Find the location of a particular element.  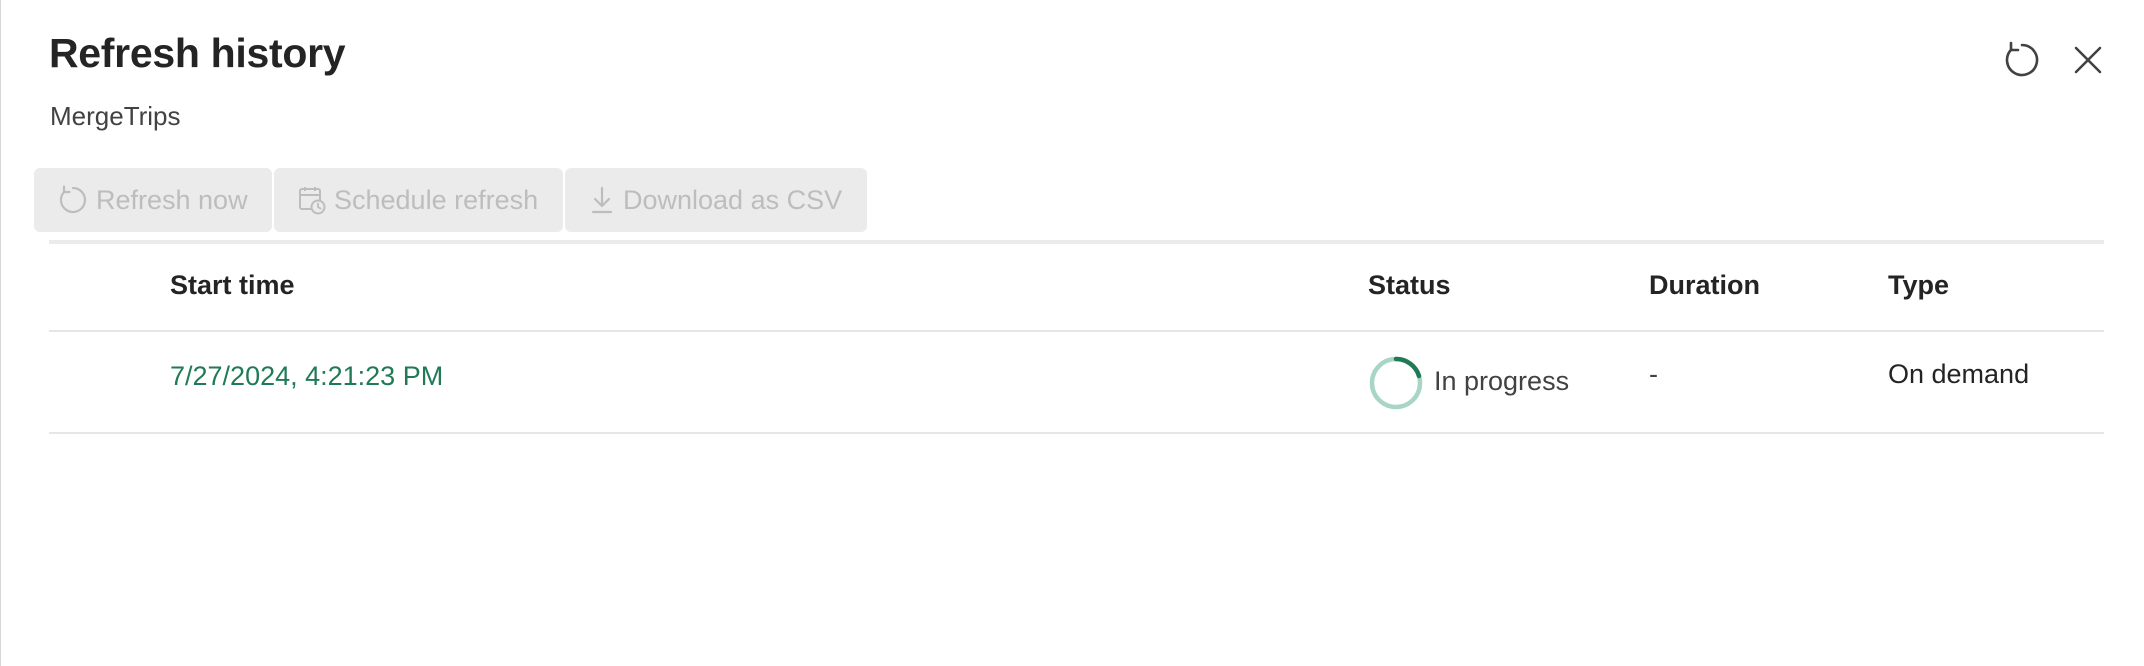

header-divider is located at coordinates (1076, 331).